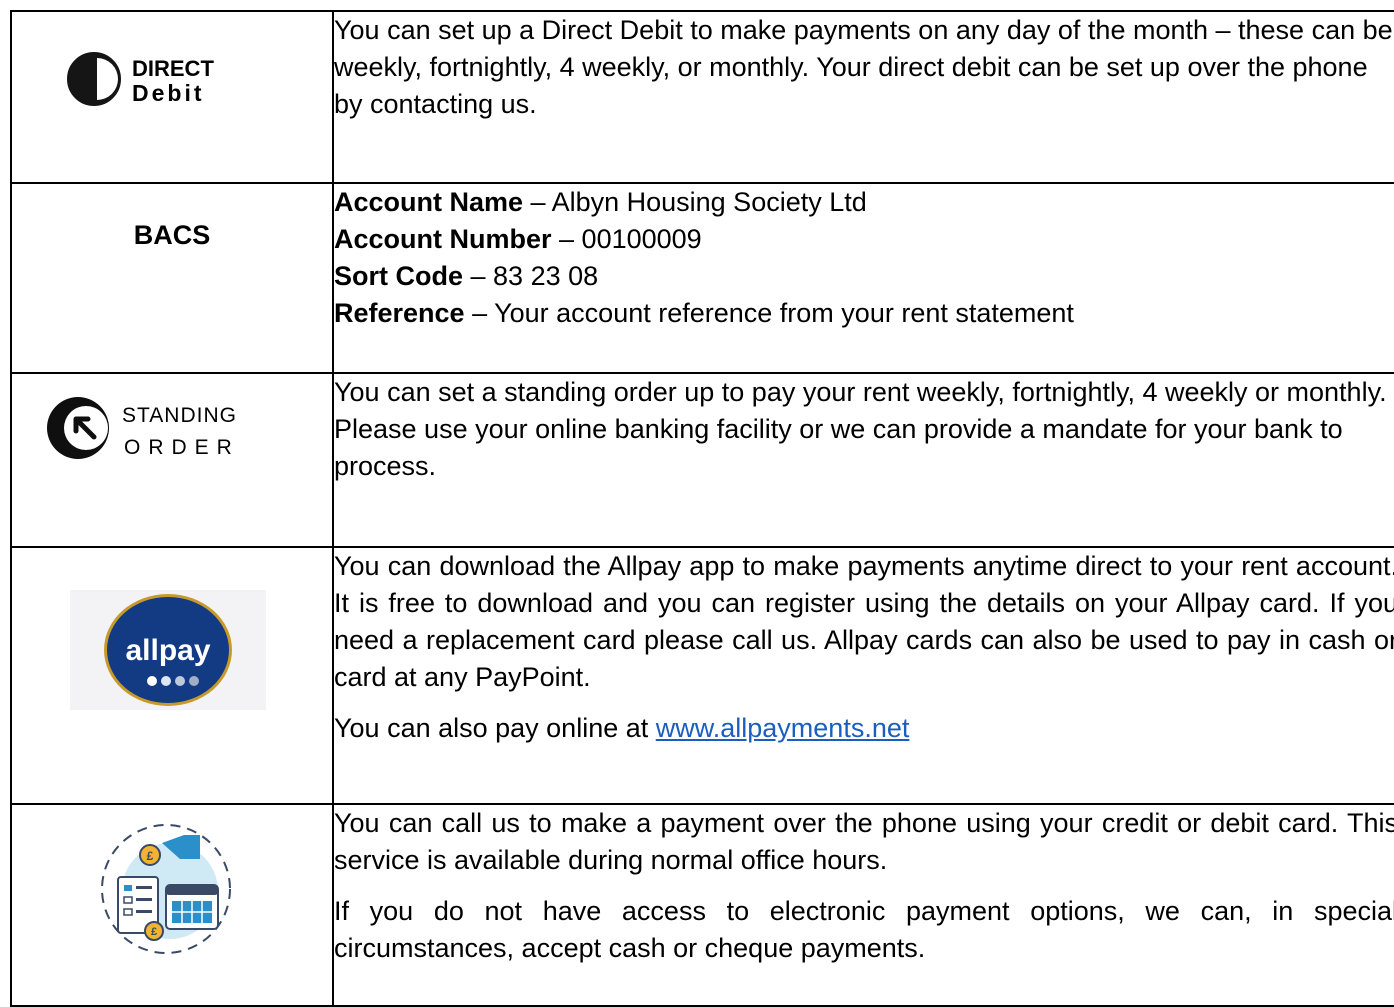 Image resolution: width=1394 pixels, height=1007 pixels. What do you see at coordinates (695, 202) in the screenshot?
I see `account-name-value: – Albyn Housing Society Ltd` at bounding box center [695, 202].